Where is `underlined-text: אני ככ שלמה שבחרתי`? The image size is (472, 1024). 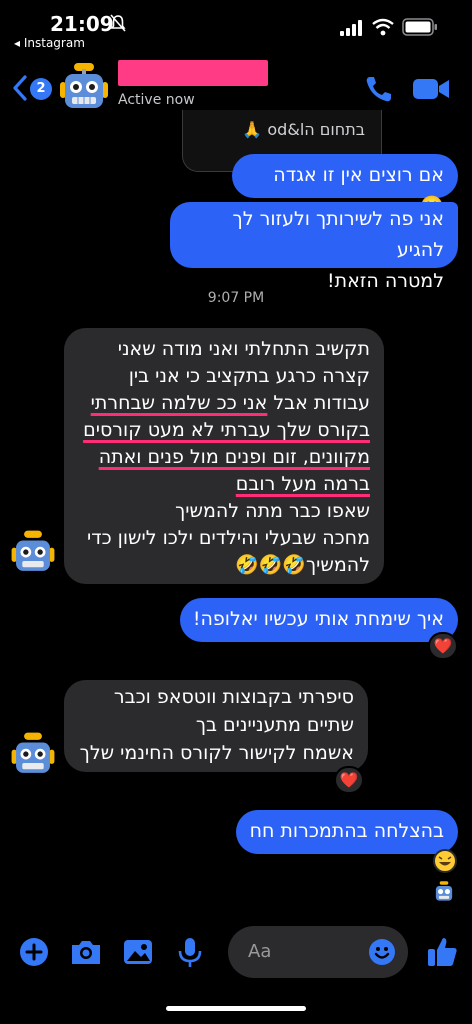
underlined-text: אני ככ שלמה שבחרתי is located at coordinates (179, 403).